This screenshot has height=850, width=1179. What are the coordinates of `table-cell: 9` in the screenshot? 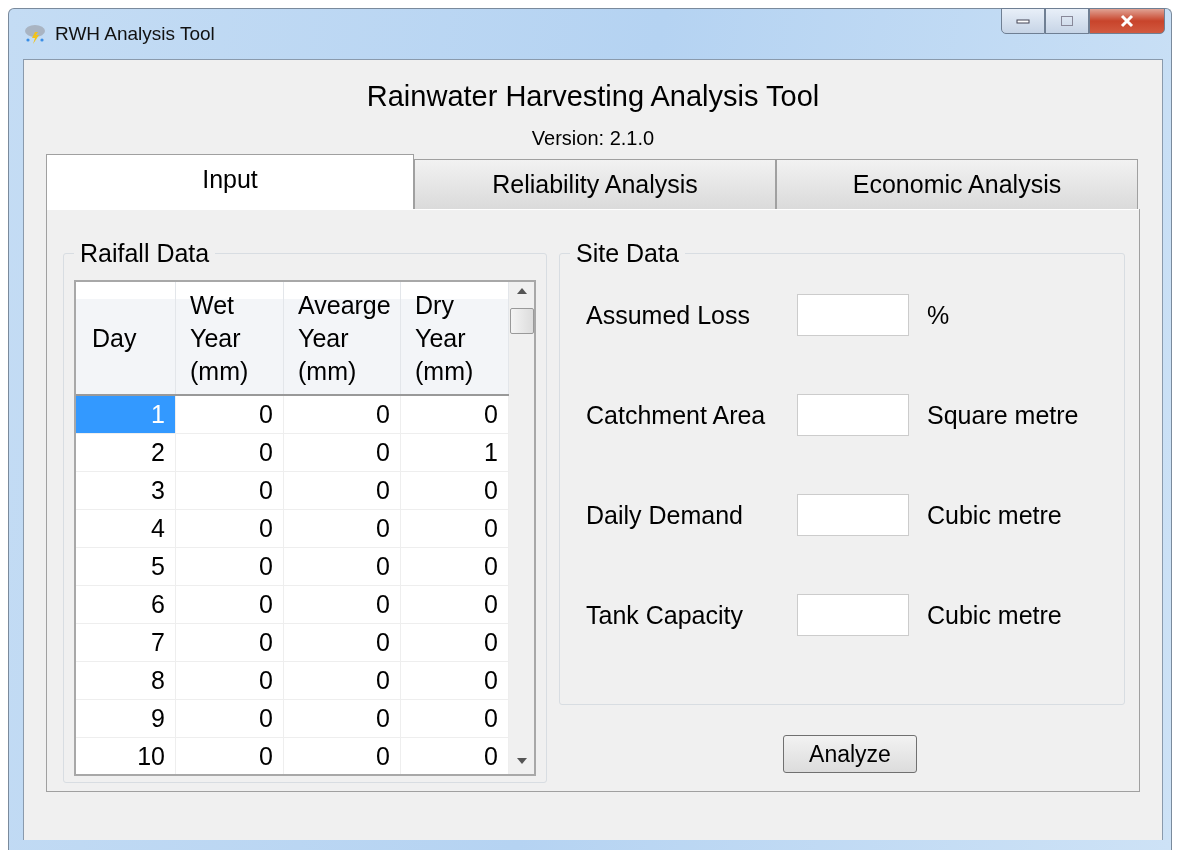 It's located at (126, 718).